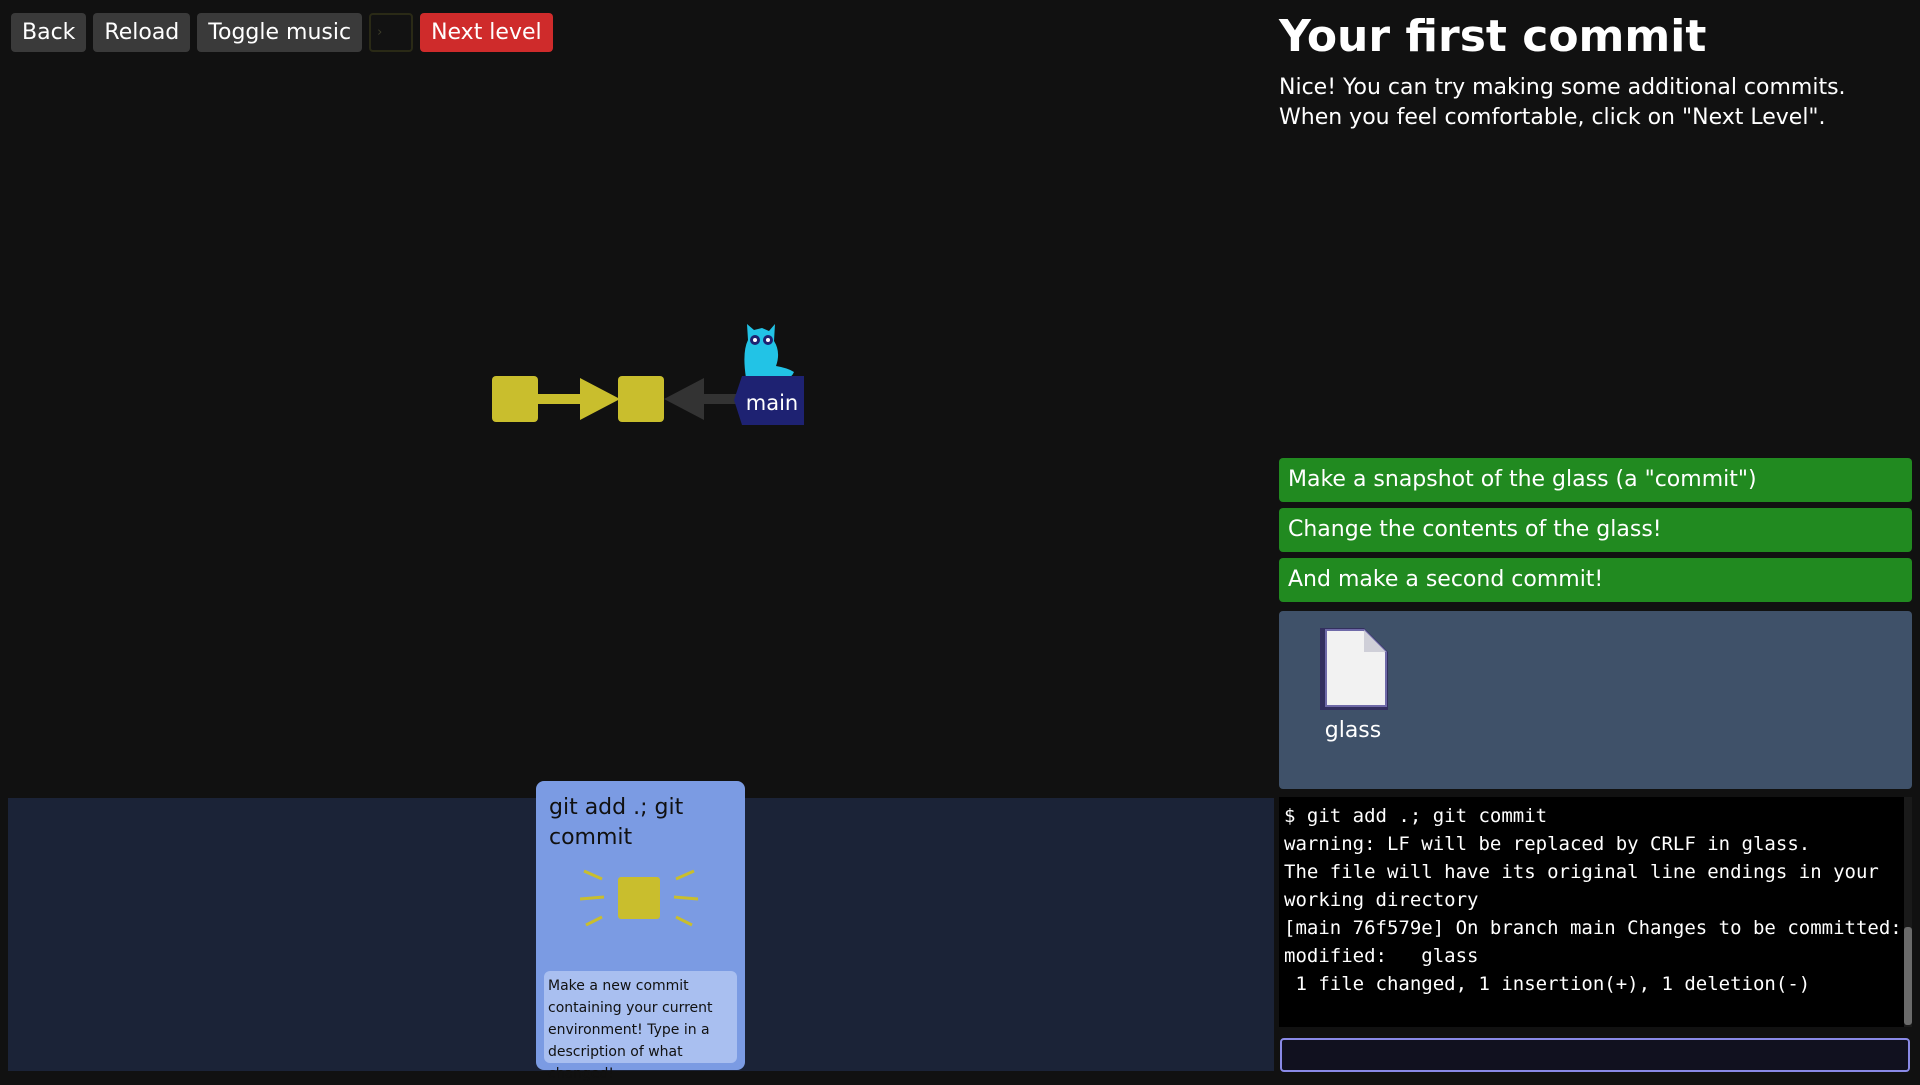  I want to click on level-title: Your first commit, so click(1493, 36).